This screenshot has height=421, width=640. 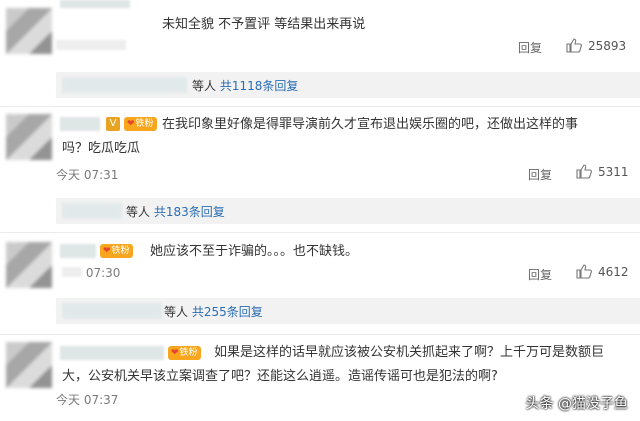 I want to click on sub-reply-count-link: 共183条回复, so click(x=189, y=212).